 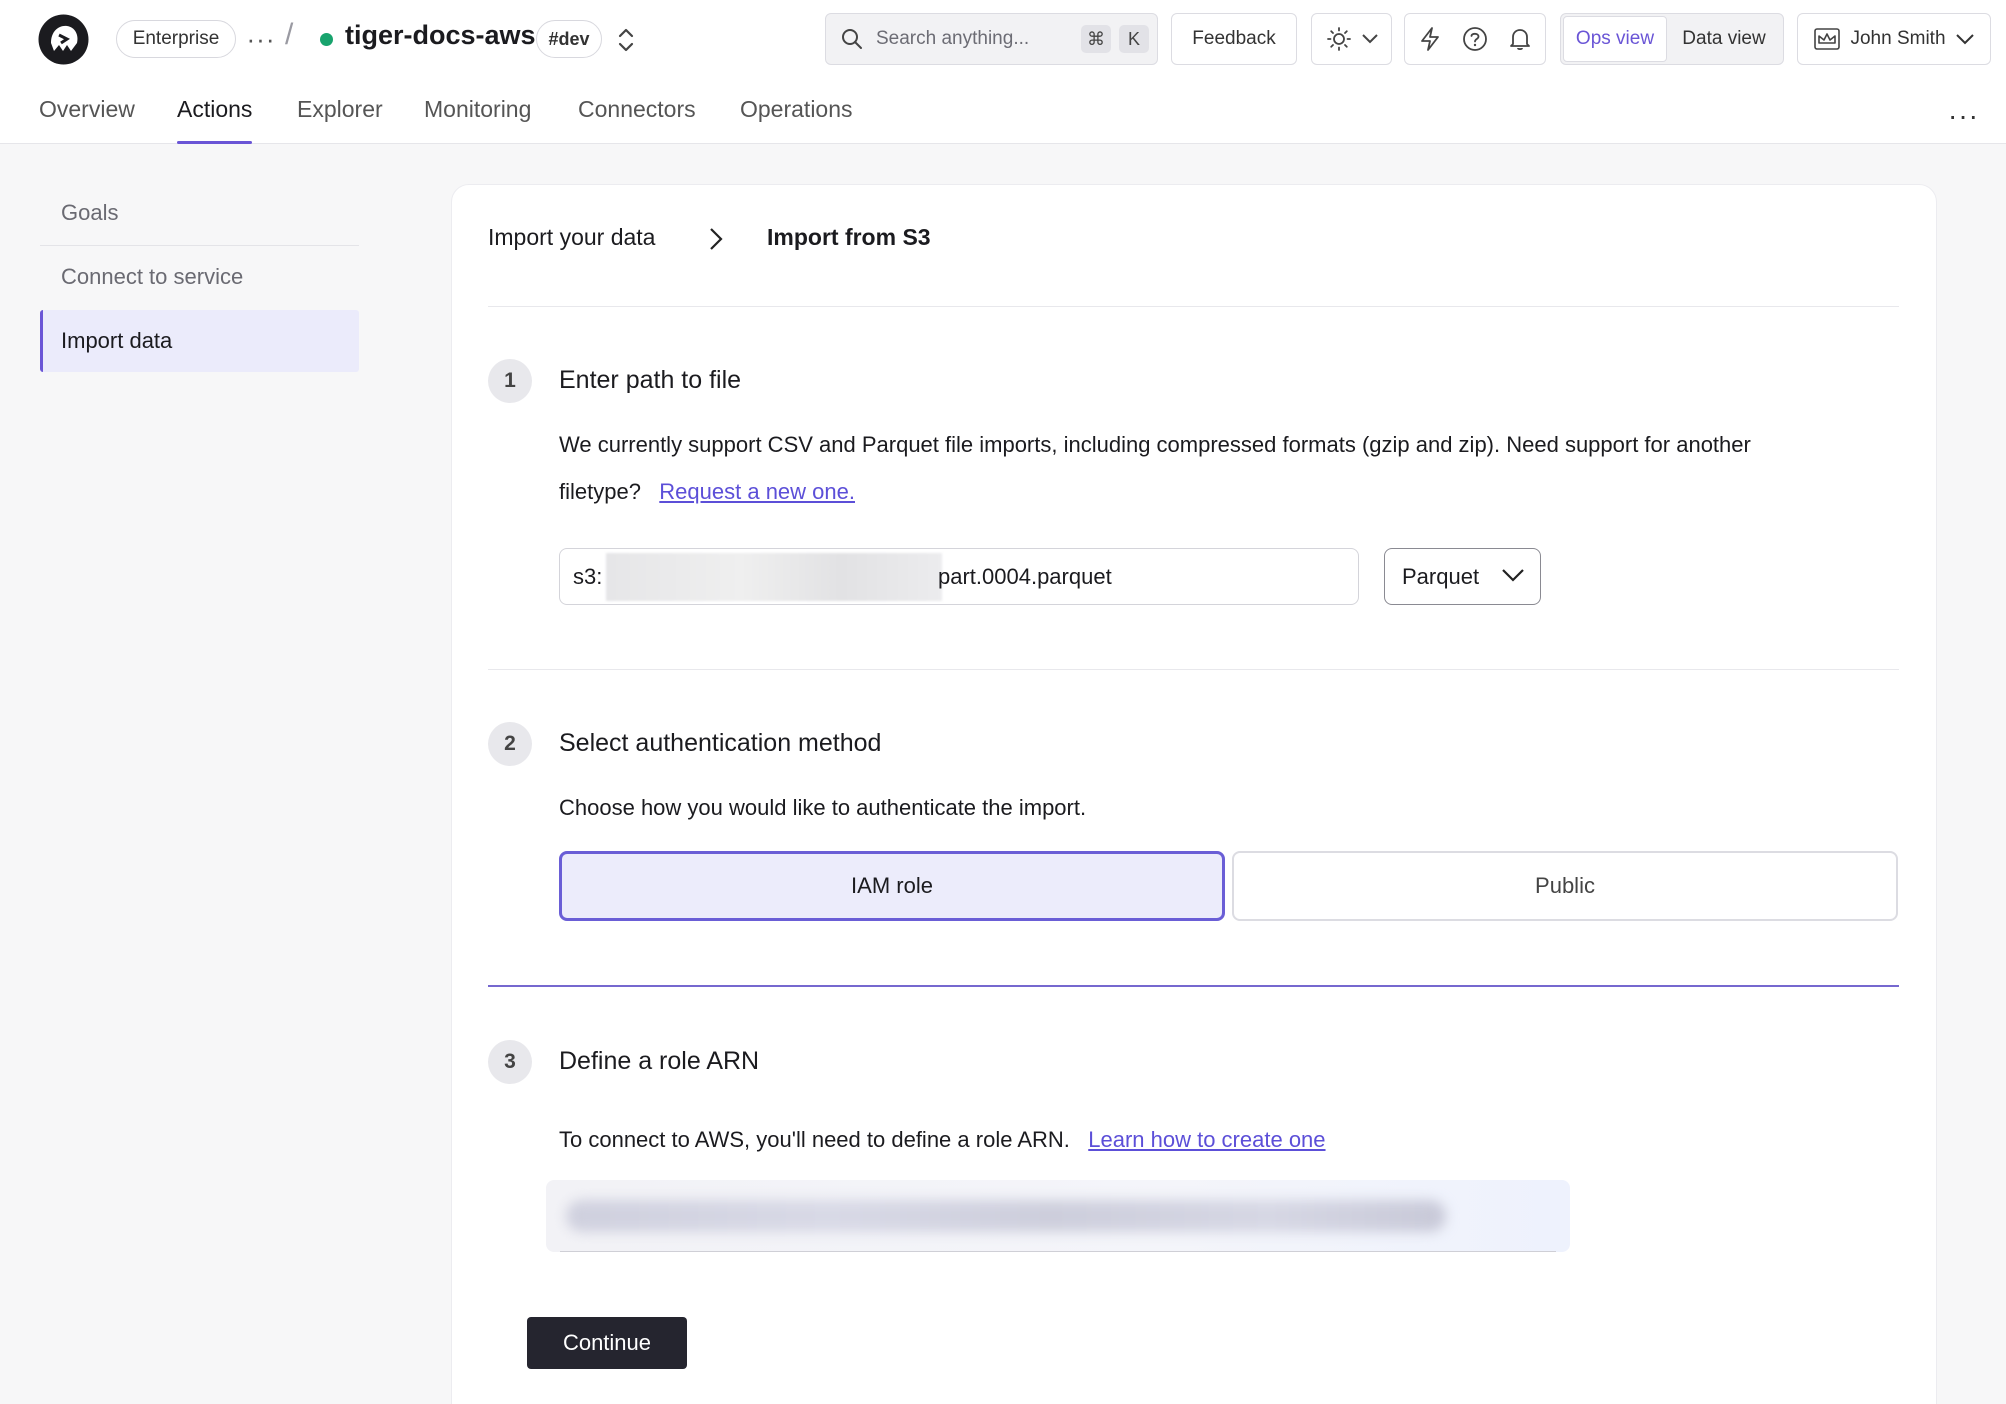 What do you see at coordinates (199, 213) in the screenshot?
I see `sidebar-item-goals: Goals` at bounding box center [199, 213].